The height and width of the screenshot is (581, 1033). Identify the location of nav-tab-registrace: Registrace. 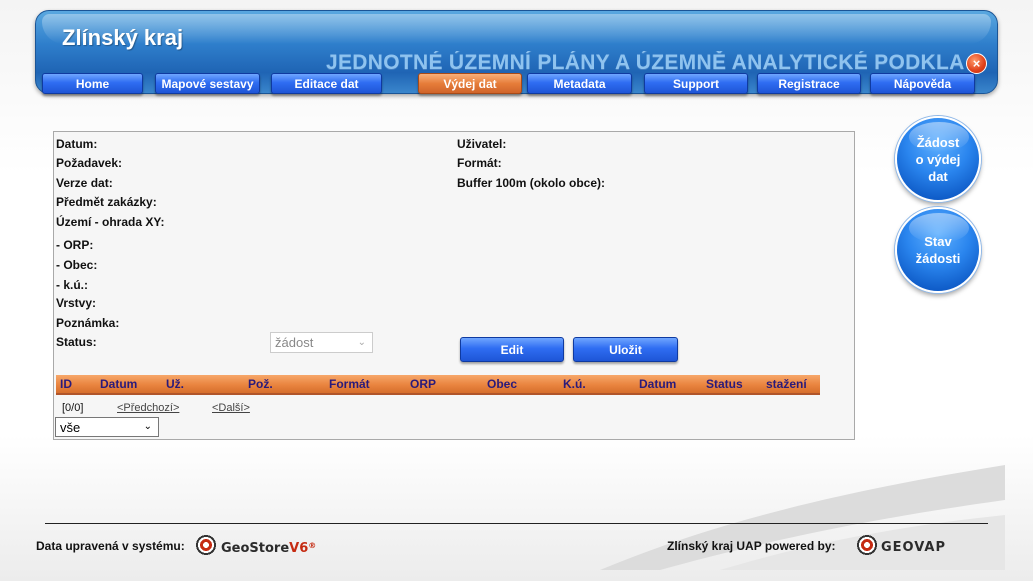
(809, 83).